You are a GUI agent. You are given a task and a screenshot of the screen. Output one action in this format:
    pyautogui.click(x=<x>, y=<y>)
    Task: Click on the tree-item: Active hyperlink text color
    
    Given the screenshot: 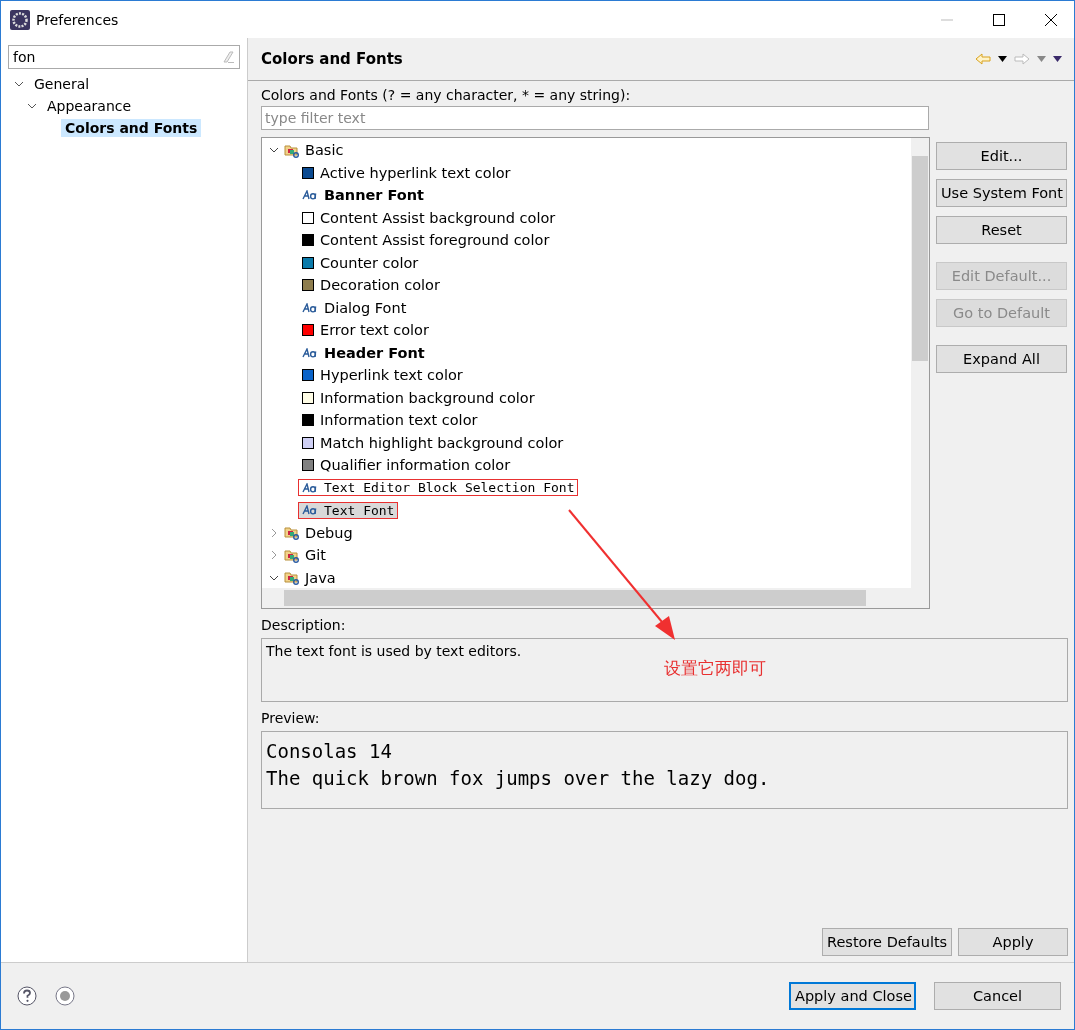 What is the action you would take?
    pyautogui.click(x=406, y=172)
    